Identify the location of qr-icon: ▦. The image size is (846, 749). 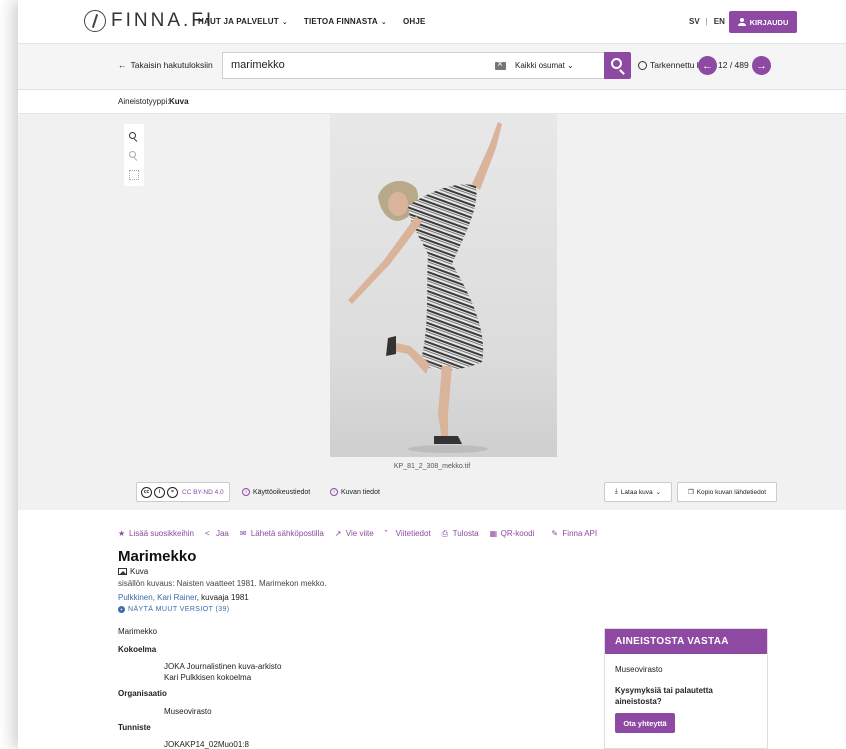
(493, 533).